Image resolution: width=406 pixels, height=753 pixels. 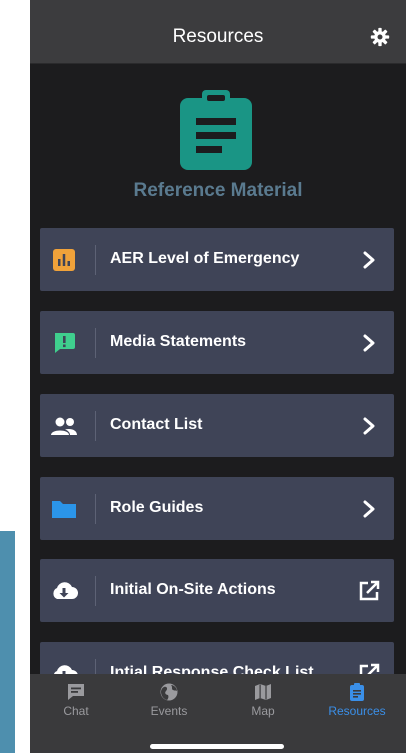 What do you see at coordinates (169, 692) in the screenshot?
I see `globe-icon` at bounding box center [169, 692].